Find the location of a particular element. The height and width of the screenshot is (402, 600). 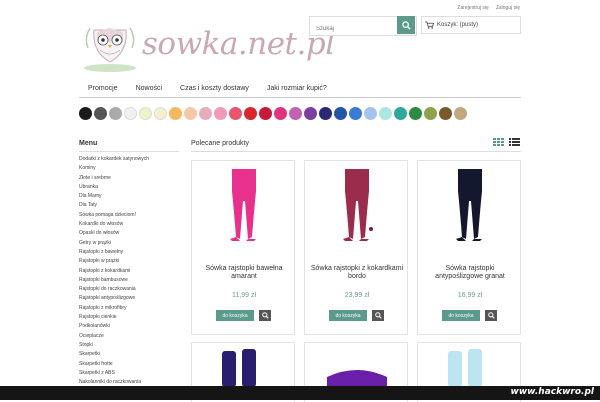

search-icon is located at coordinates (406, 25).